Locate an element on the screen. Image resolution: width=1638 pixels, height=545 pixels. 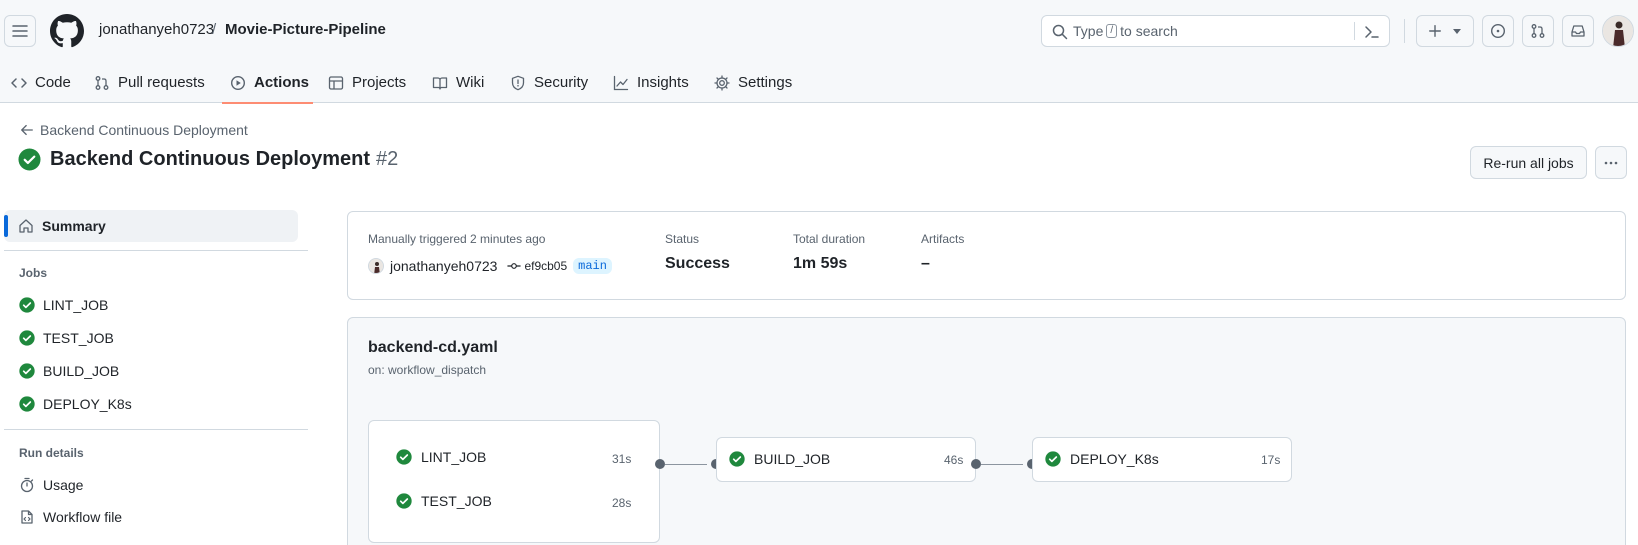
status-value: Success is located at coordinates (697, 263).